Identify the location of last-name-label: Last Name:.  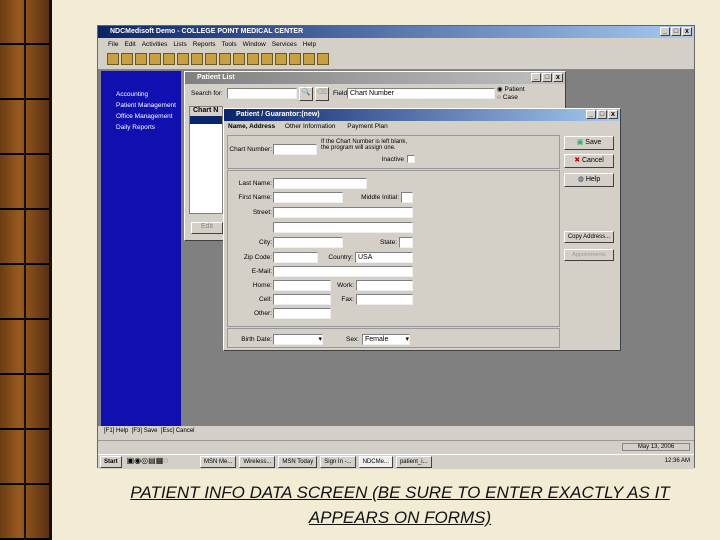
(255, 183).